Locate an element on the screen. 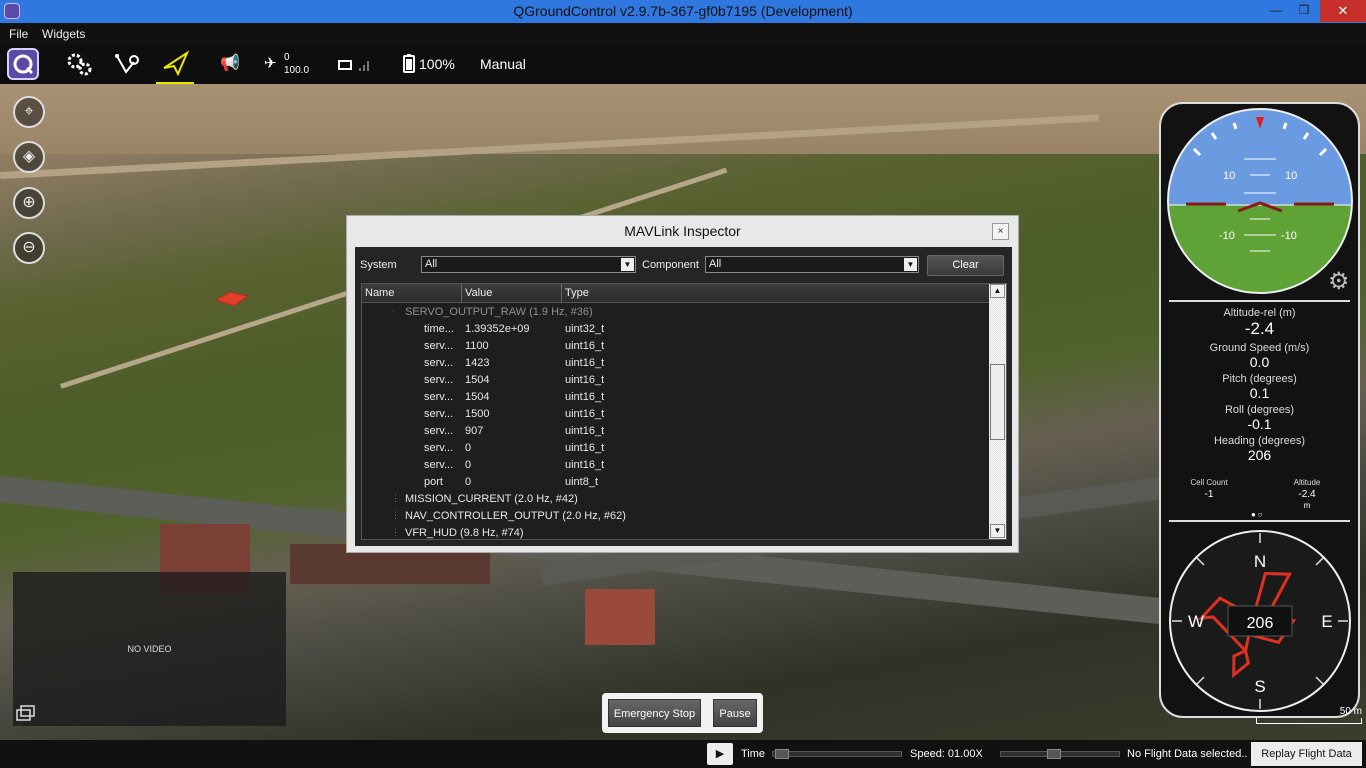  no-video-label: NO VIDEO is located at coordinates (149, 649).